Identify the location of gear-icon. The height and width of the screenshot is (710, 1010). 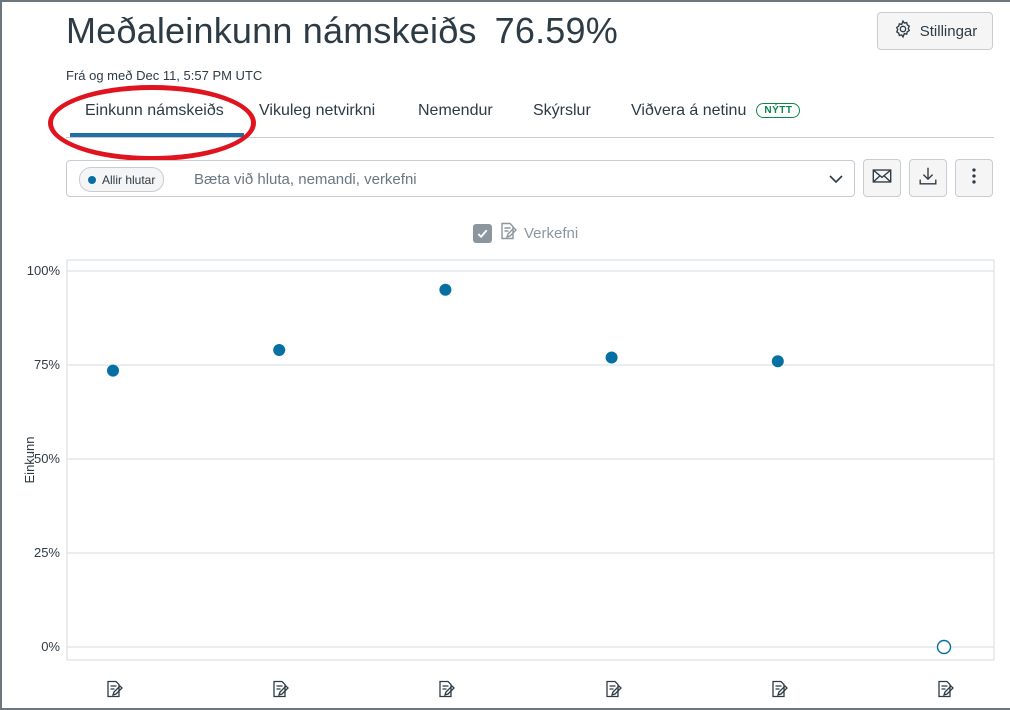
(903, 31).